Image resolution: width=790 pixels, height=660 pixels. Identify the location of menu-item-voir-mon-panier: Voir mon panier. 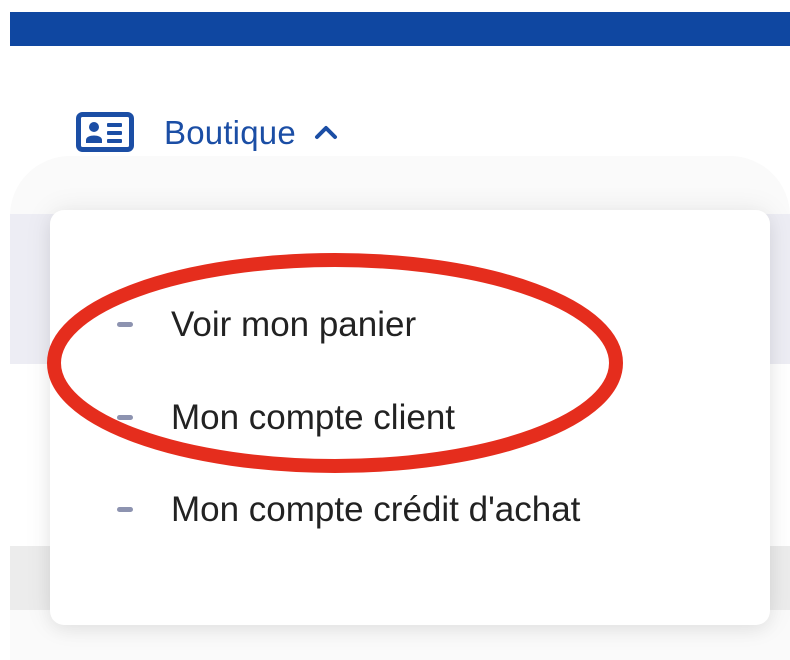
(410, 325).